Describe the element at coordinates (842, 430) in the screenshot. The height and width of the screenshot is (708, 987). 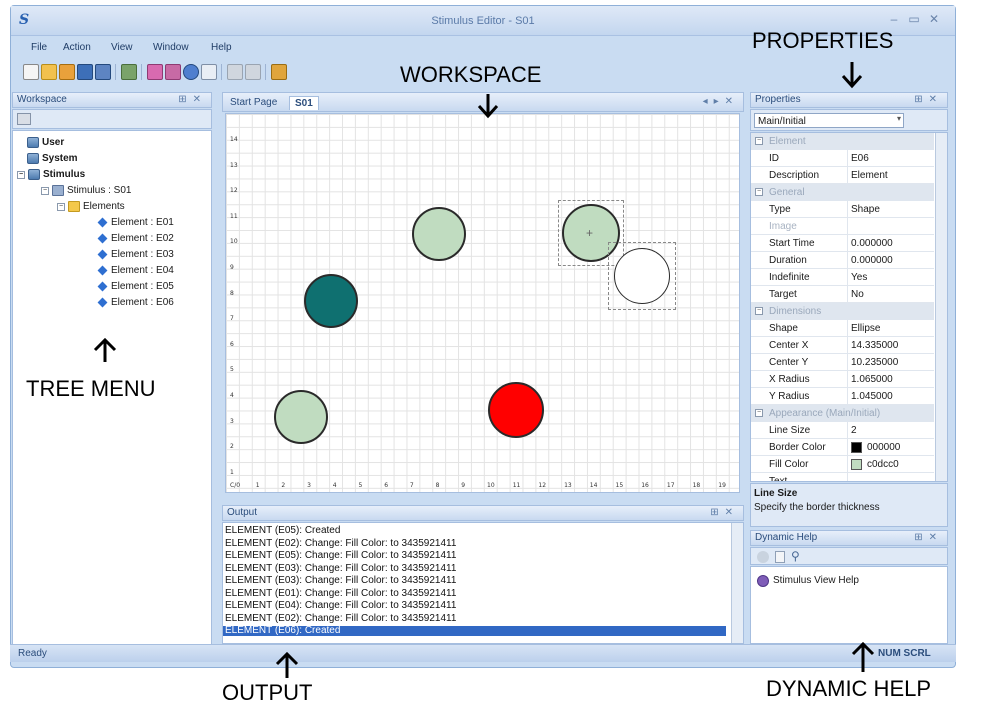
I see `property-row: Line Size 2` at that location.